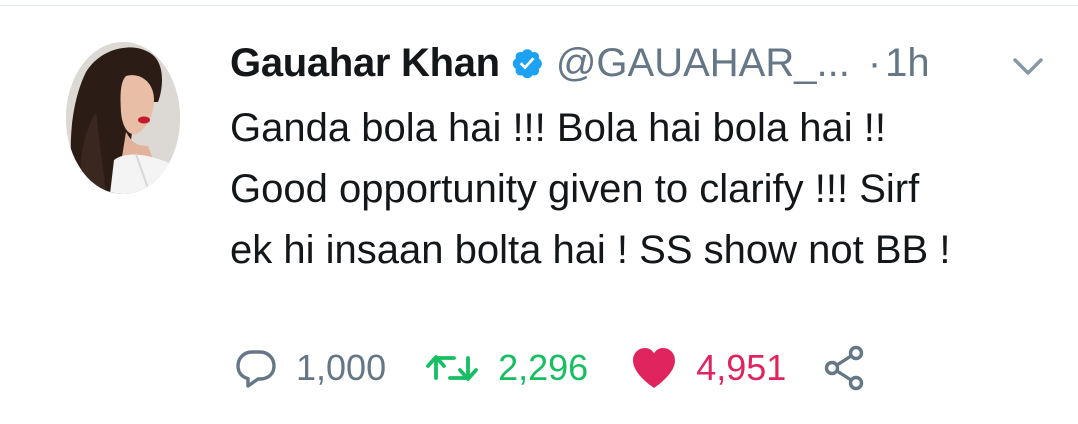  What do you see at coordinates (907, 63) in the screenshot?
I see `timestamp: 1h` at bounding box center [907, 63].